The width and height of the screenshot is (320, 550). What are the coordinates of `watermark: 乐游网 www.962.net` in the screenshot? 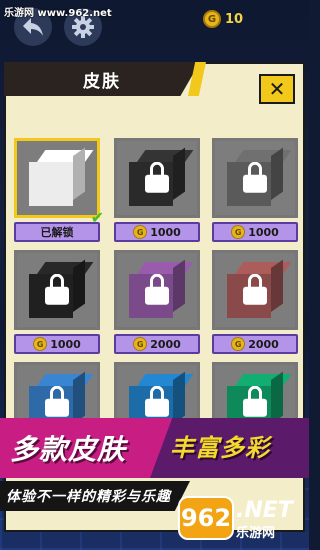 It's located at (58, 13).